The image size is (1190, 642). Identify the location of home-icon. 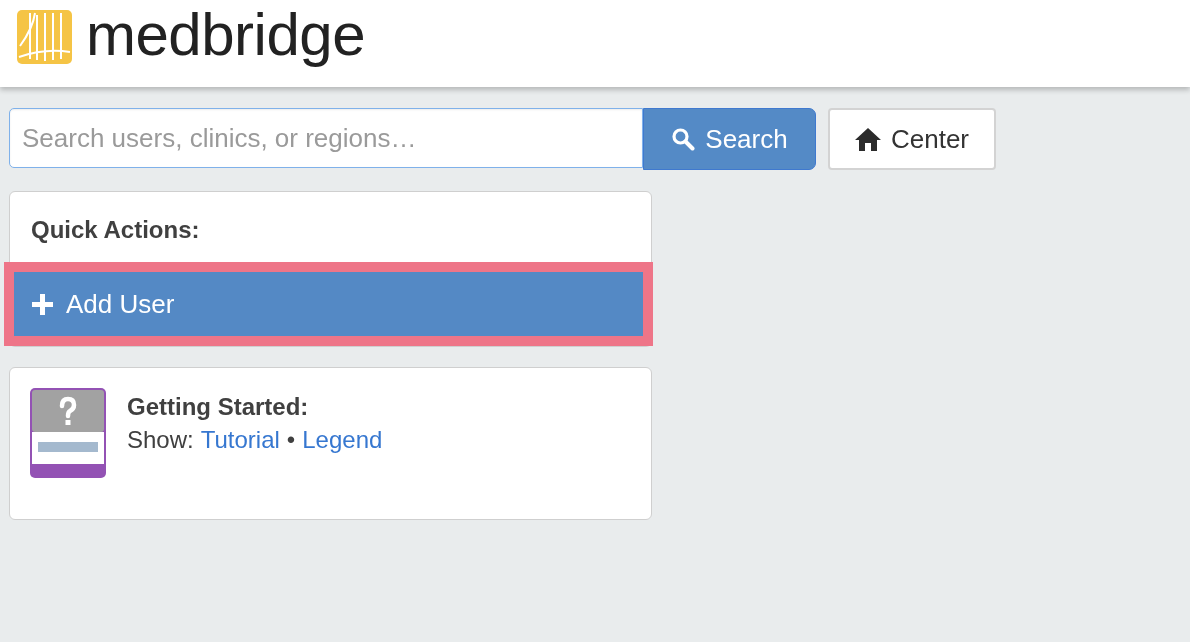
(867, 139).